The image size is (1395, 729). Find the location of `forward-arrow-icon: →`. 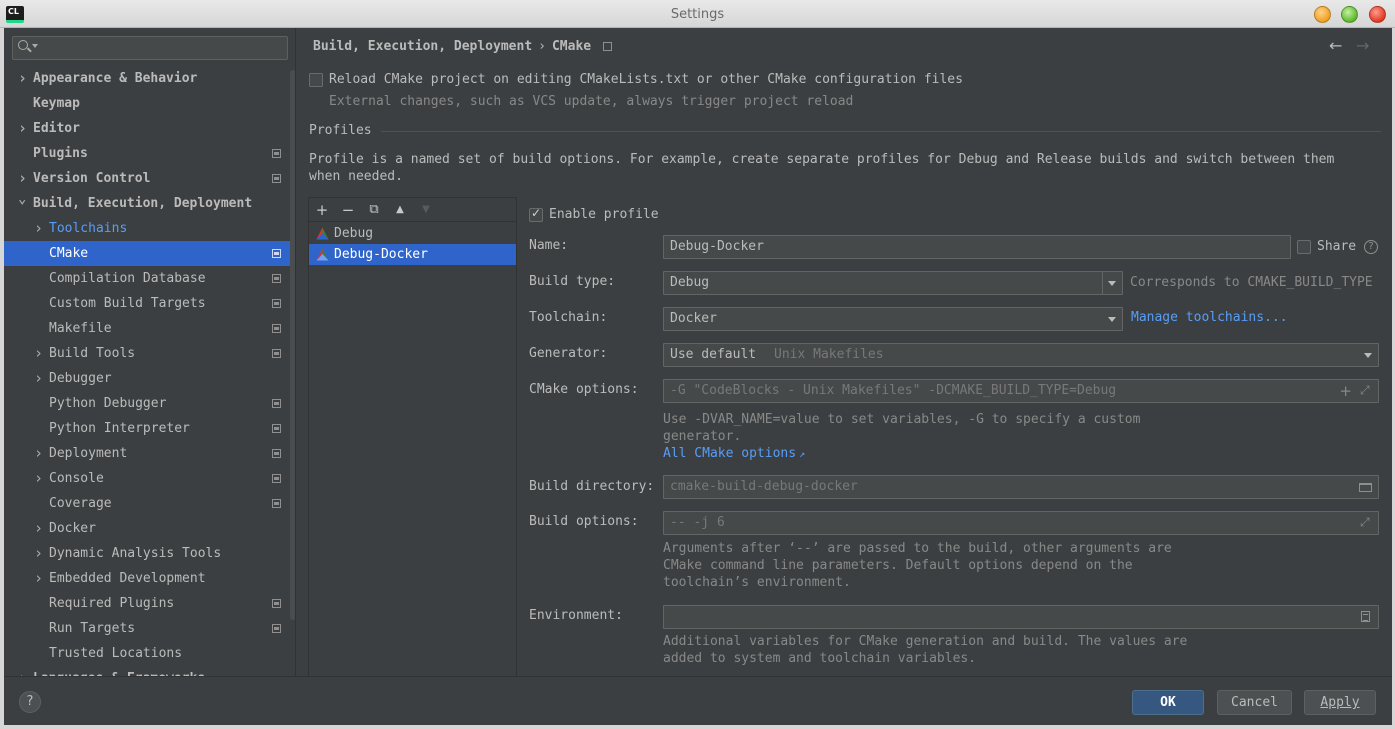

forward-arrow-icon: → is located at coordinates (1362, 45).